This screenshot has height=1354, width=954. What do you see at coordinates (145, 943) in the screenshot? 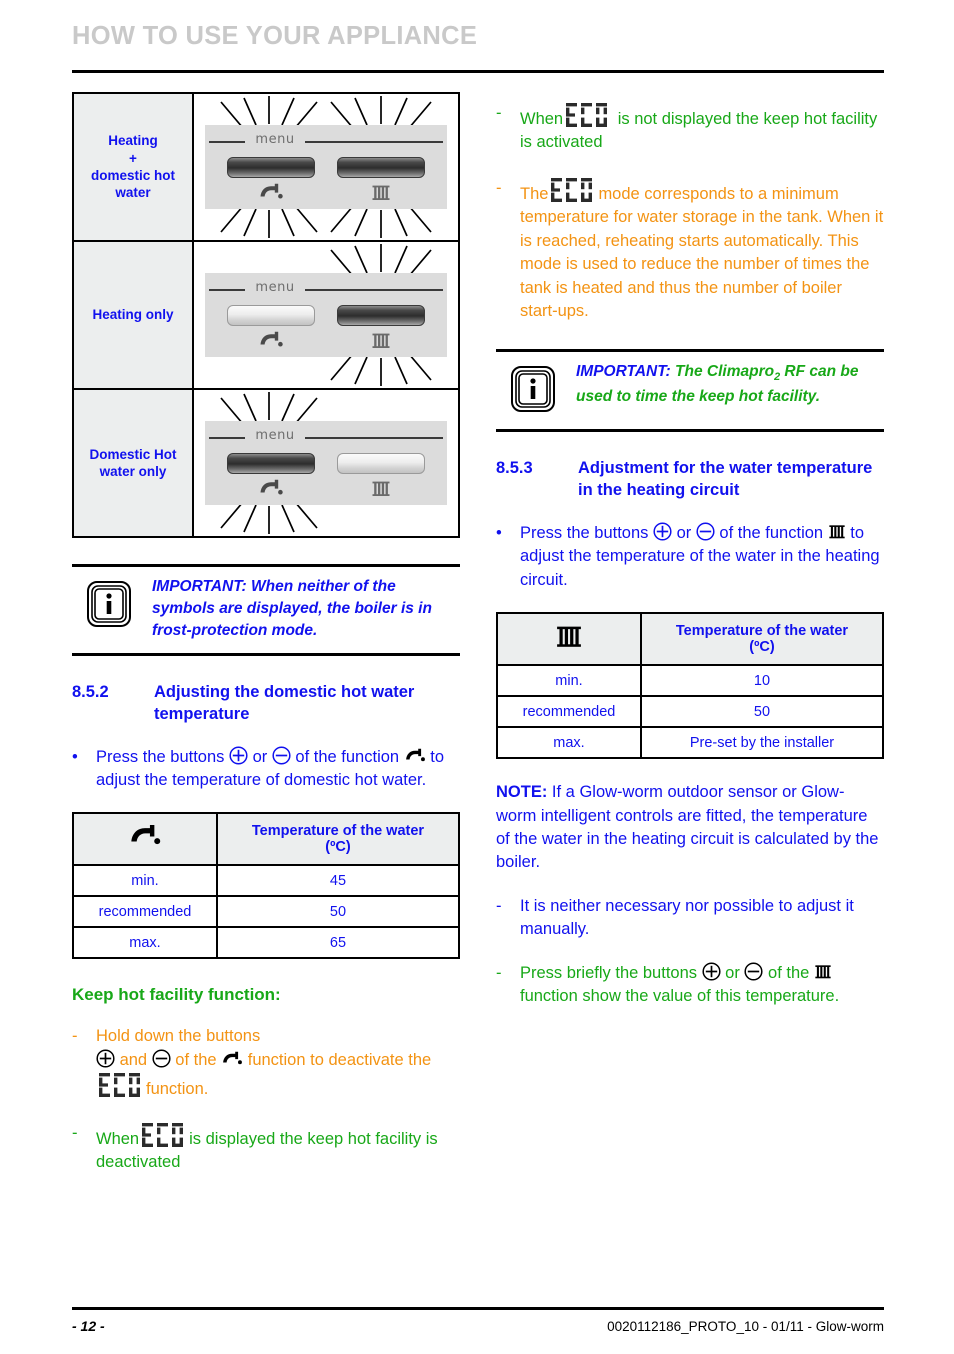
I see `row-label-max: max.` at bounding box center [145, 943].